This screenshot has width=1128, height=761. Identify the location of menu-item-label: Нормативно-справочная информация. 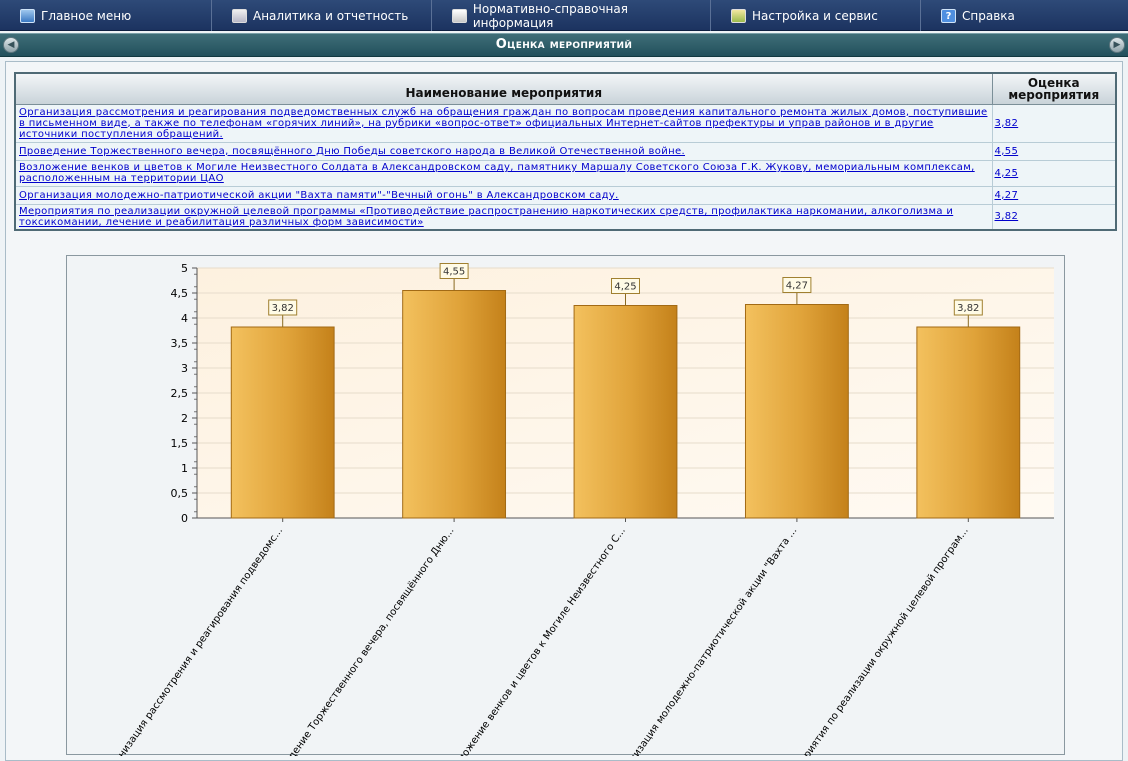
(550, 15).